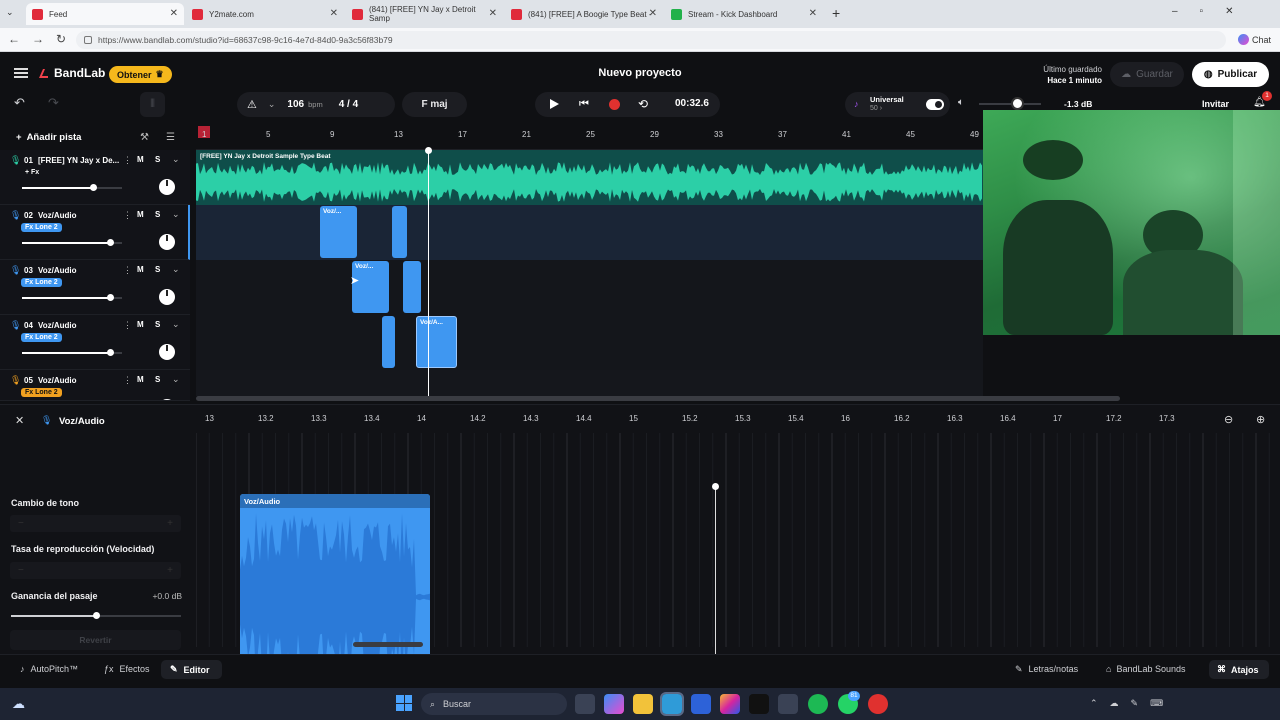  I want to click on task-view-icon, so click(585, 704).